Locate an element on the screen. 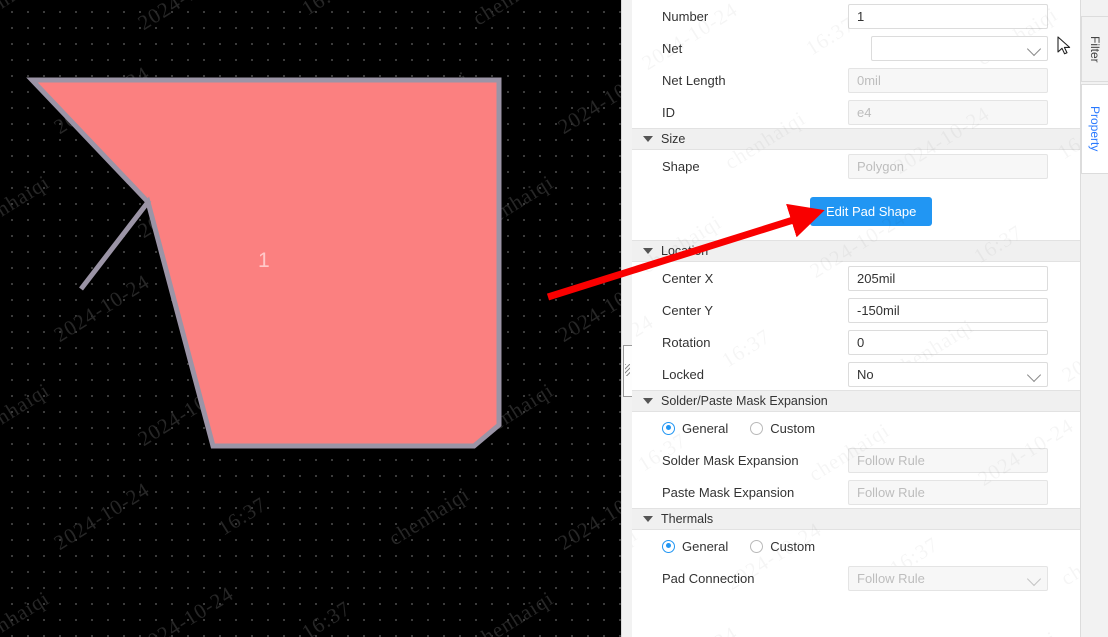 The height and width of the screenshot is (637, 1108). solder-paste-general-radio: General is located at coordinates (695, 428).